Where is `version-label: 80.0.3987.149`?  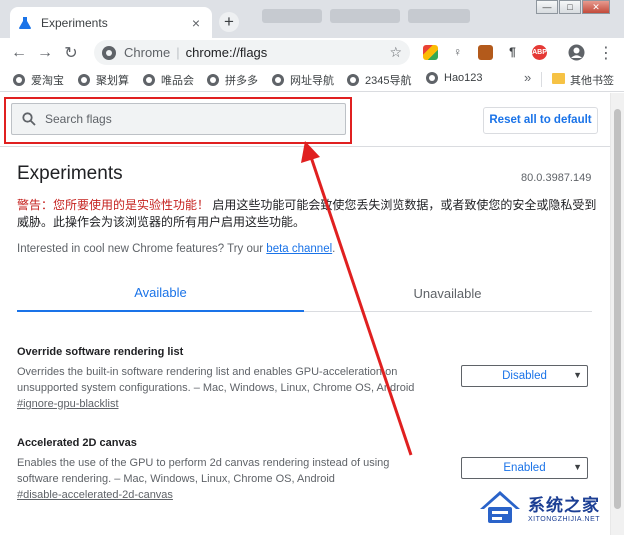 version-label: 80.0.3987.149 is located at coordinates (556, 178).